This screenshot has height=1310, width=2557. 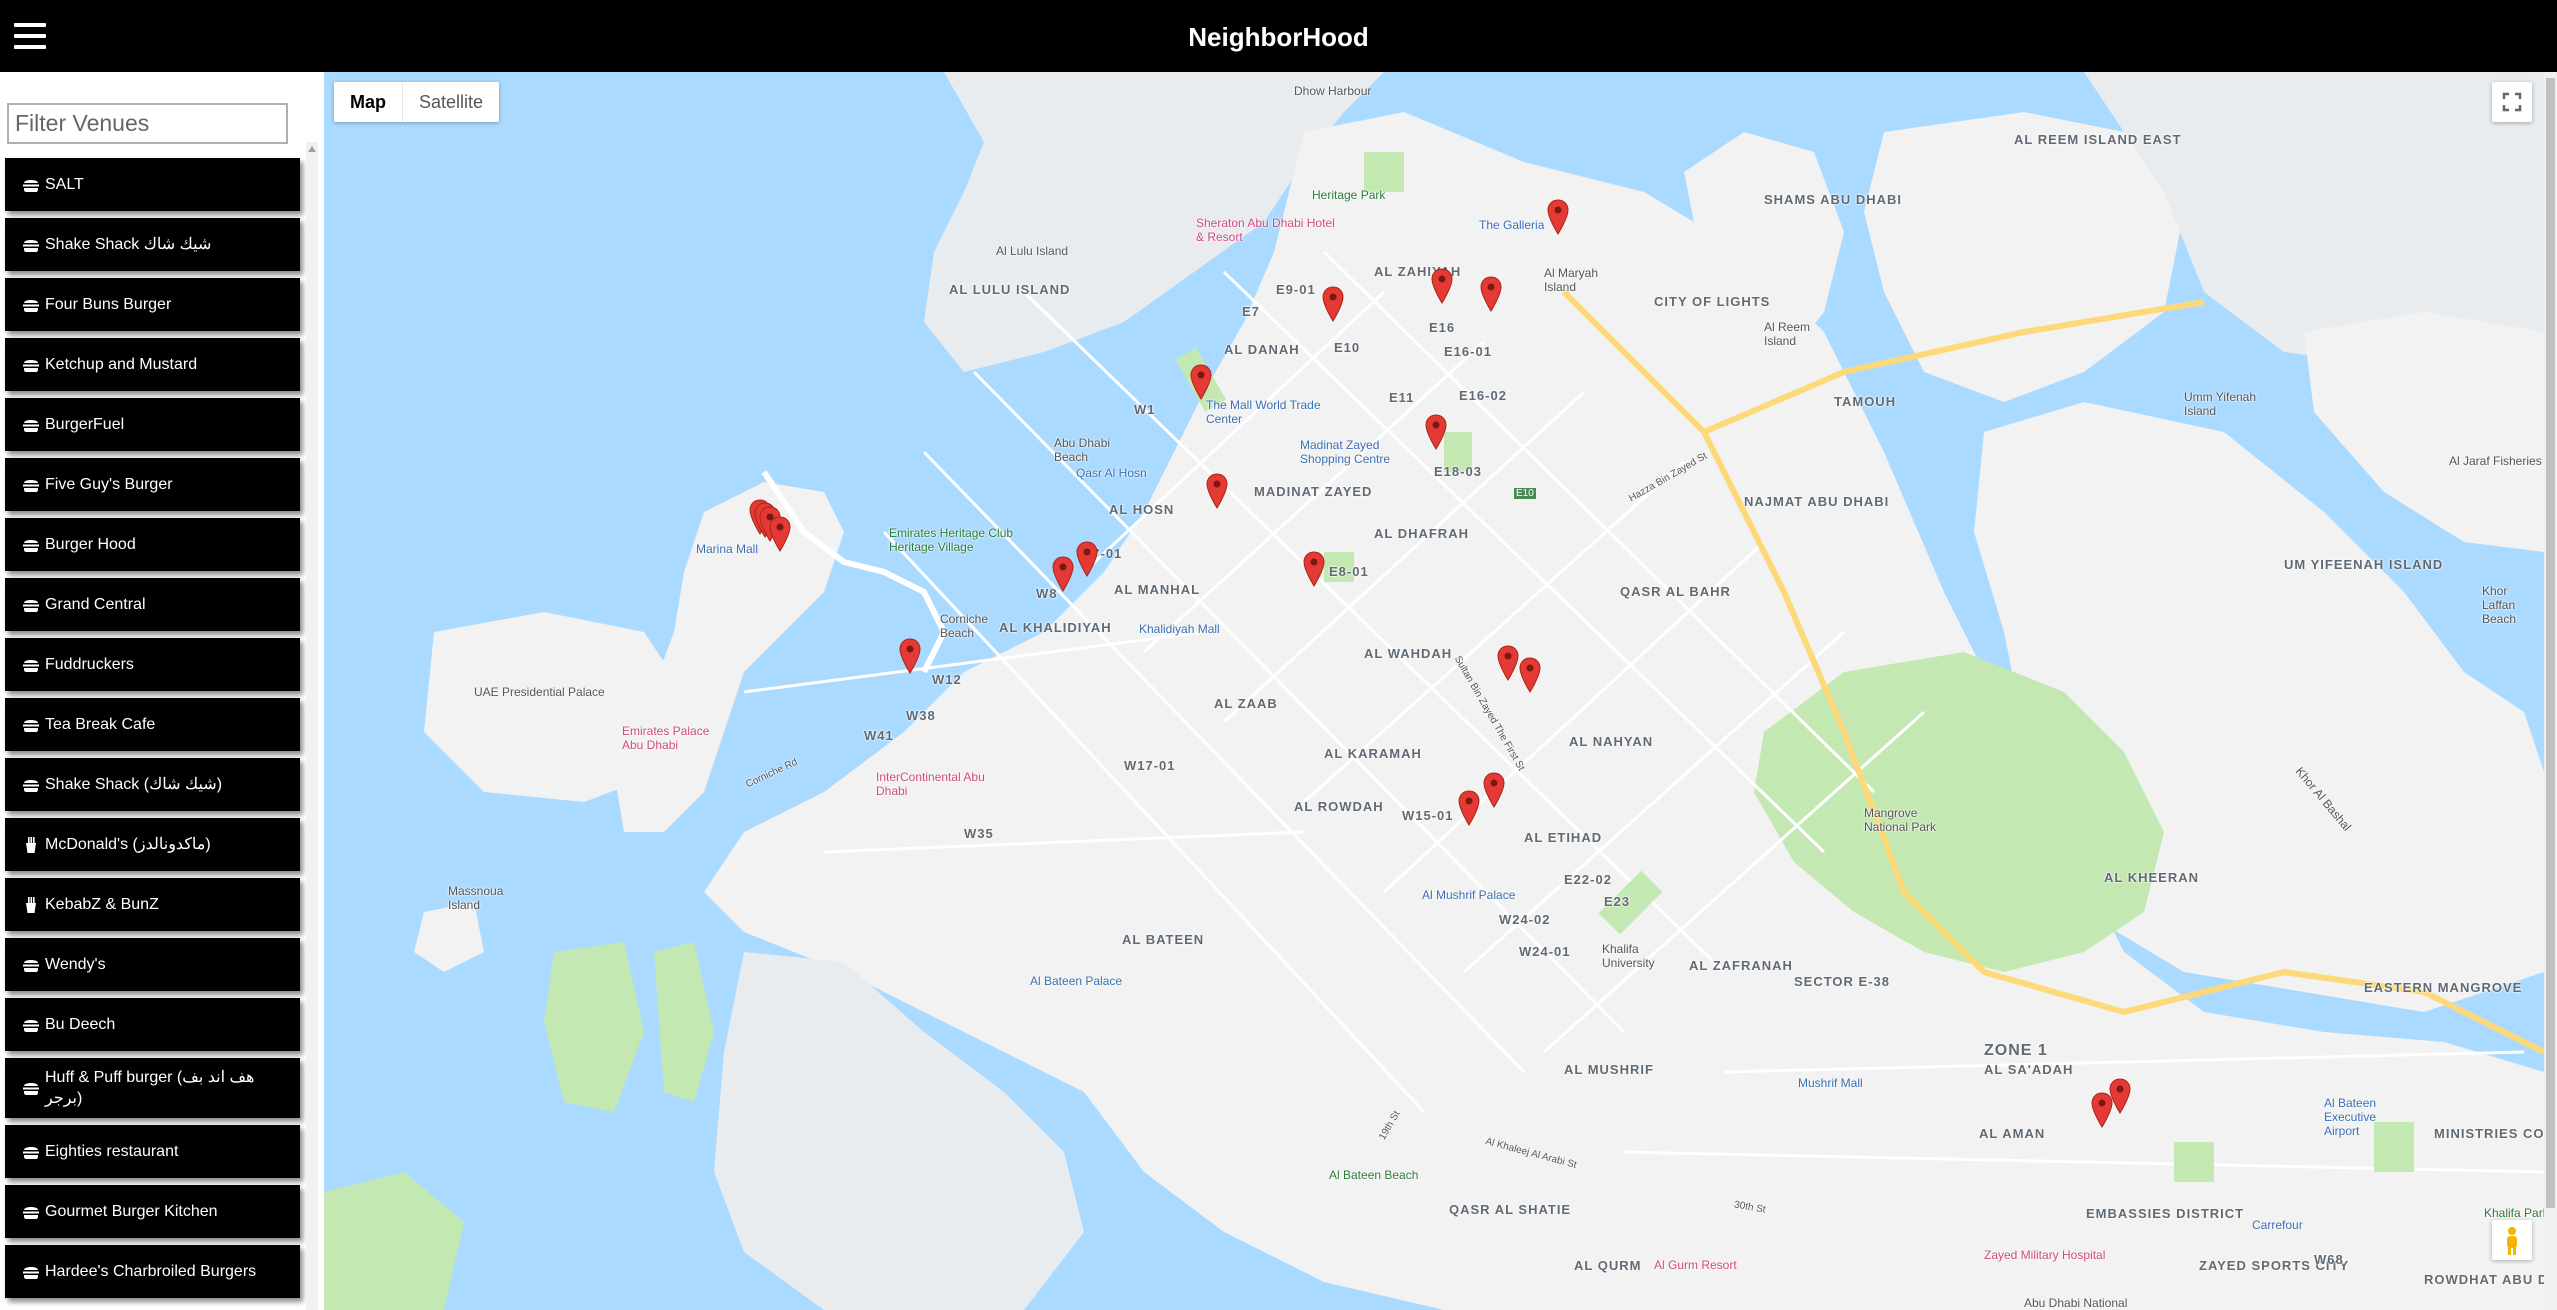 I want to click on district-label: W24-01, so click(x=1545, y=951).